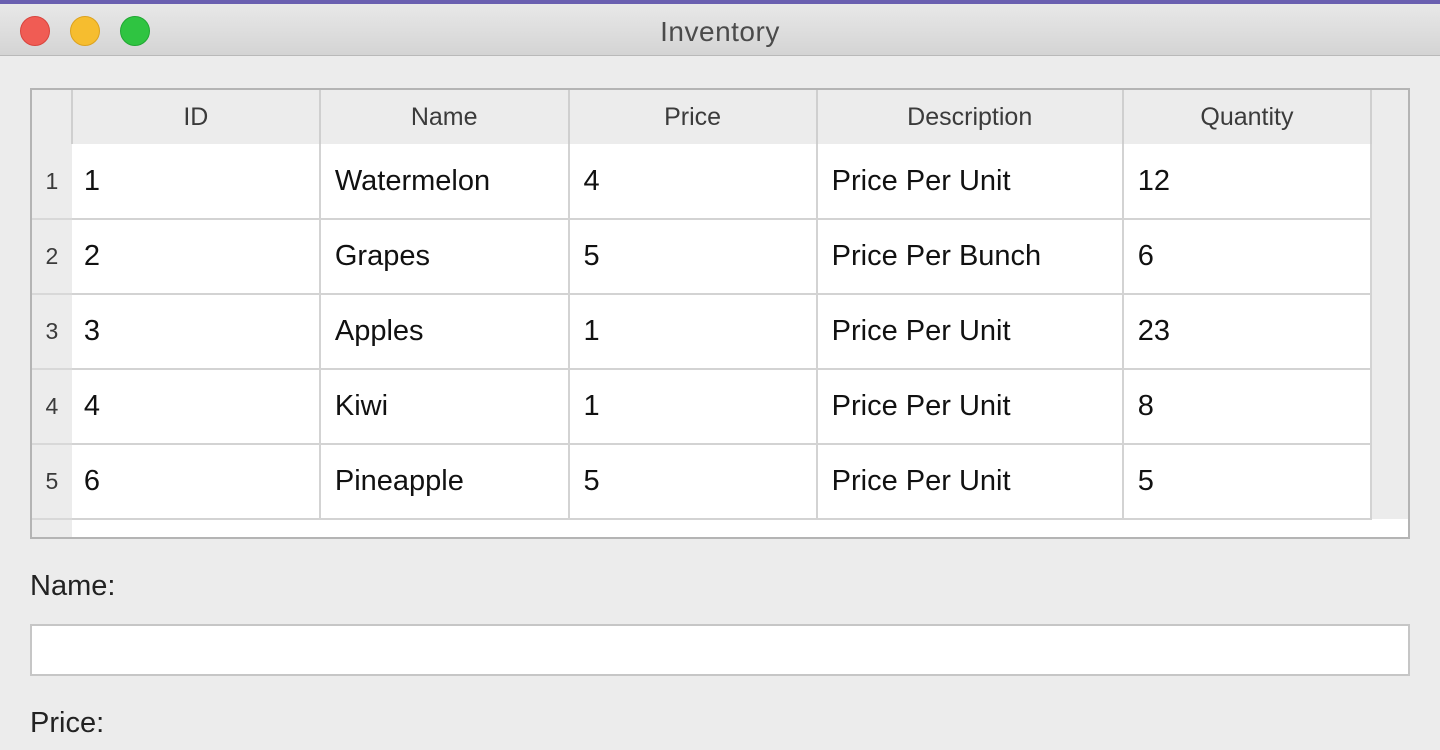  I want to click on cell-id: 2, so click(196, 257).